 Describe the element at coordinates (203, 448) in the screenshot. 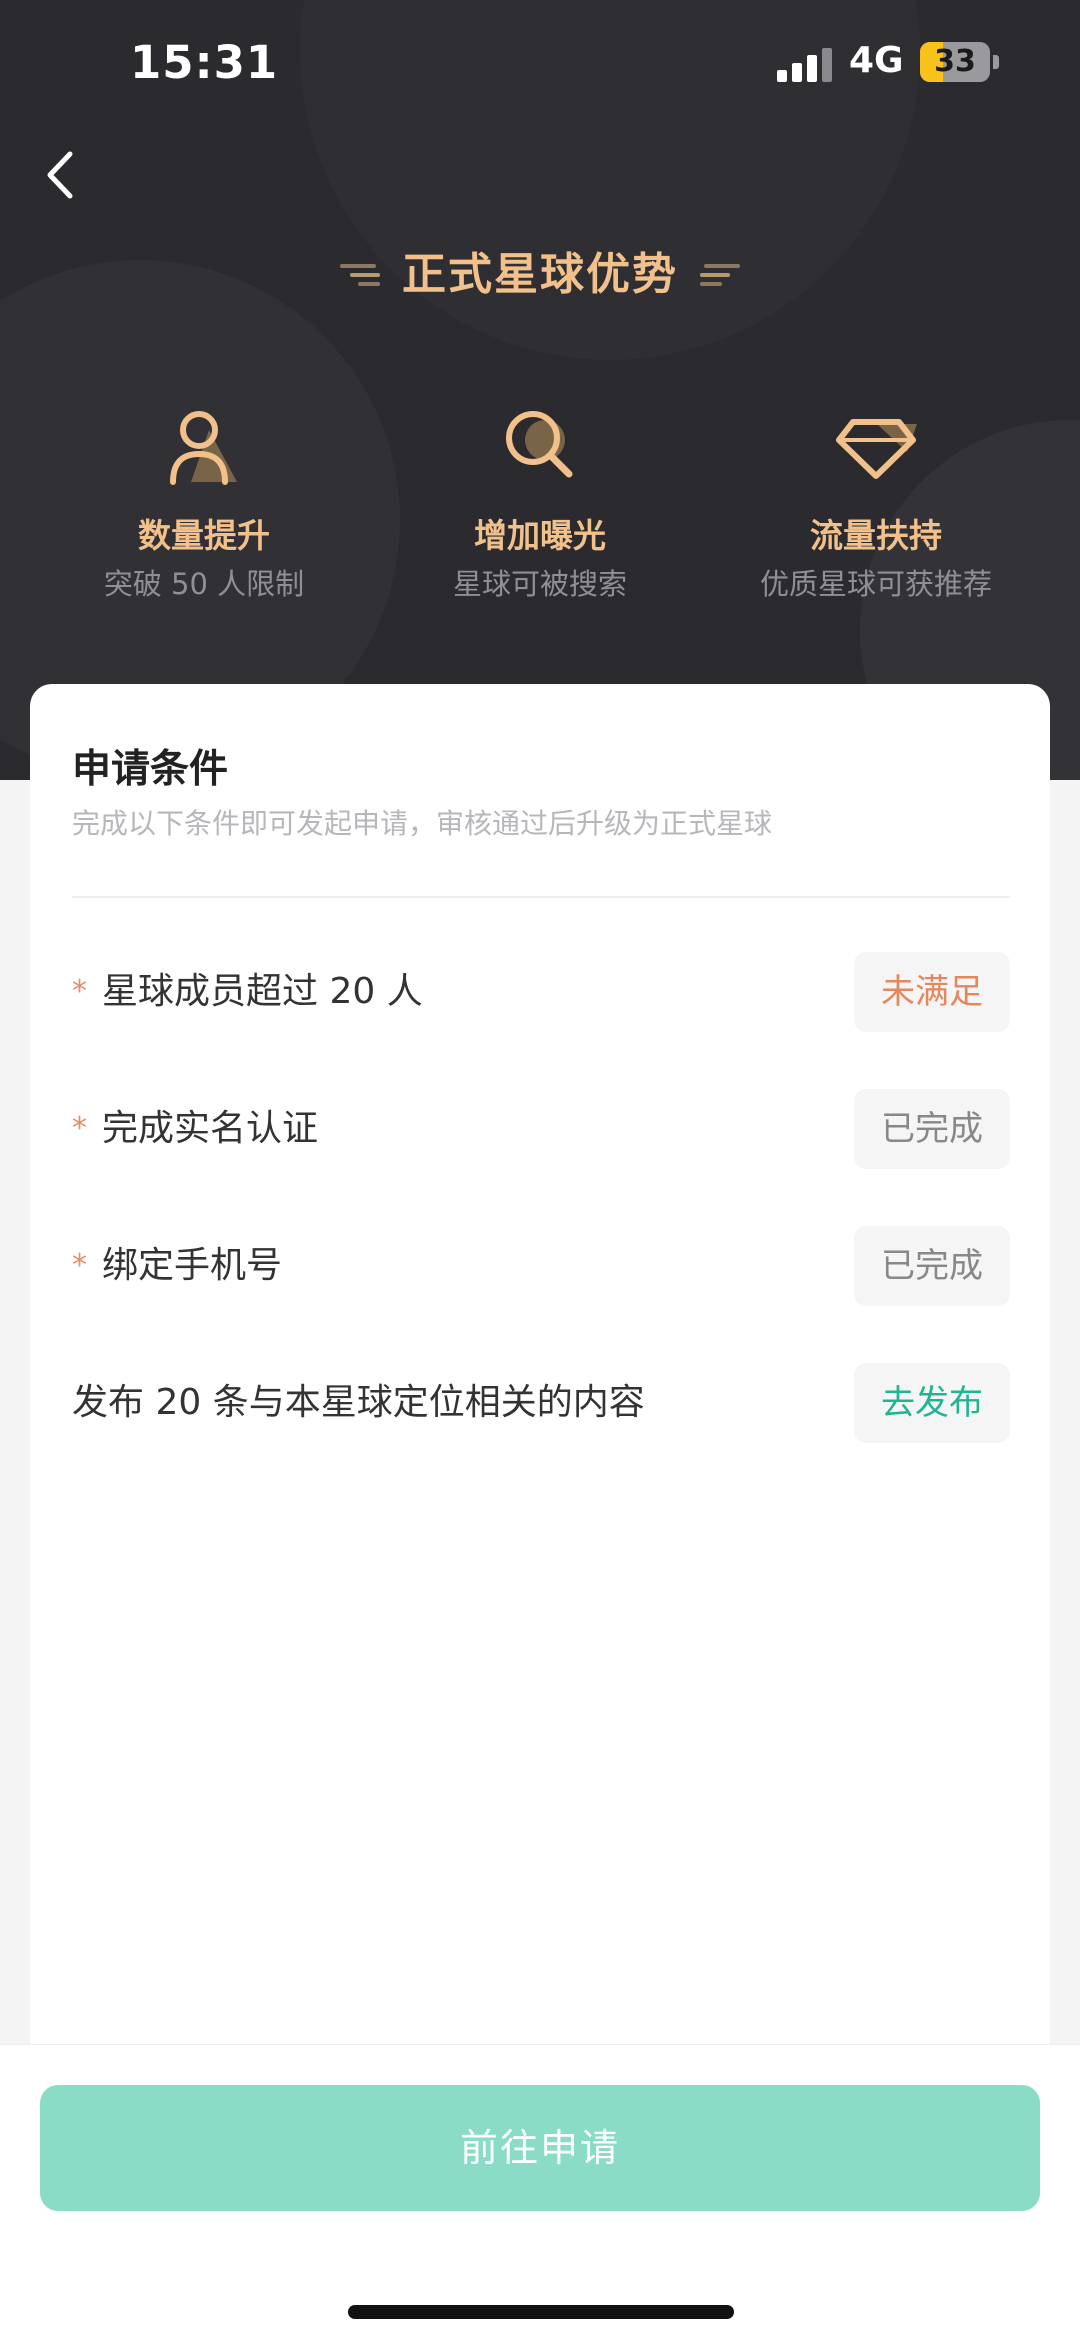

I see `user-icon` at that location.